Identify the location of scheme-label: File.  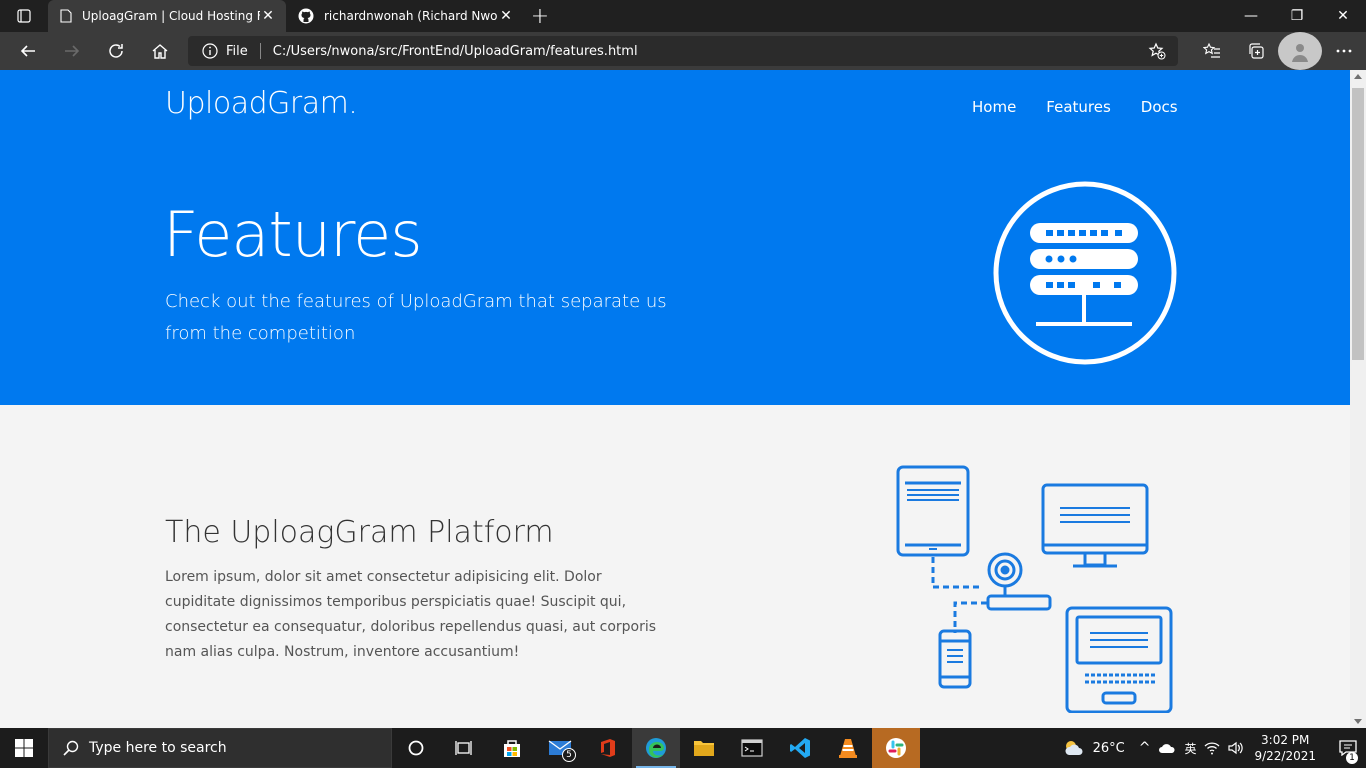
(237, 51).